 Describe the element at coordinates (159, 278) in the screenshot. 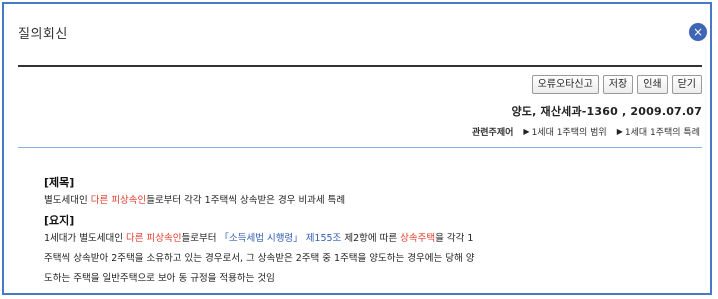

I see `summary-line: 도하는 주택을 일반주택으로 보아 동 규정을 적용하는 것임` at that location.